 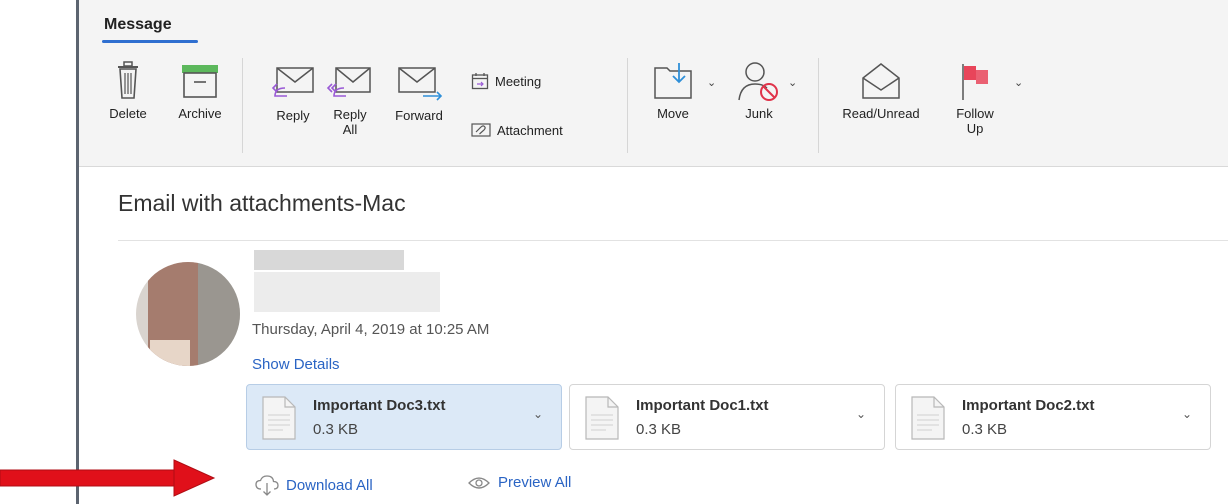 What do you see at coordinates (329, 260) in the screenshot?
I see `sender-name-redacted` at bounding box center [329, 260].